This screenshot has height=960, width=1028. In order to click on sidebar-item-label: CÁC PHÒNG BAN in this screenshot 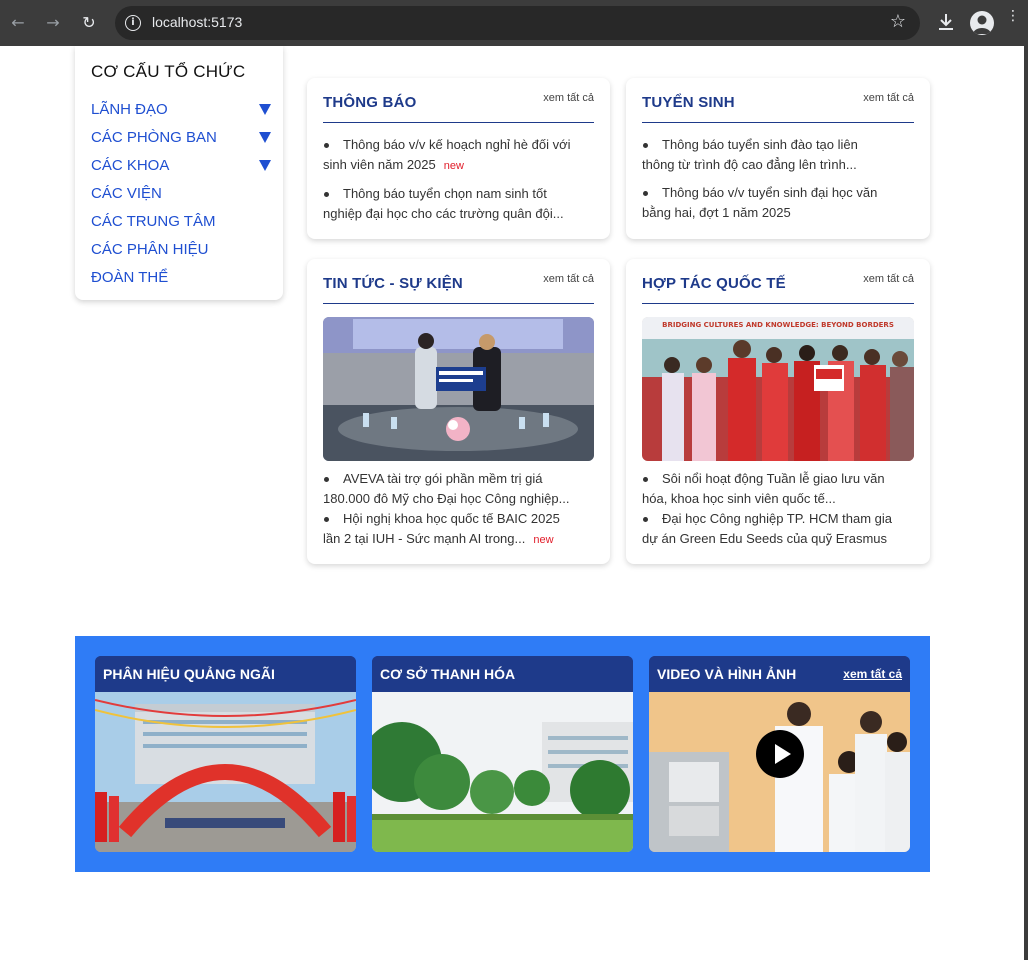, I will do `click(154, 137)`.